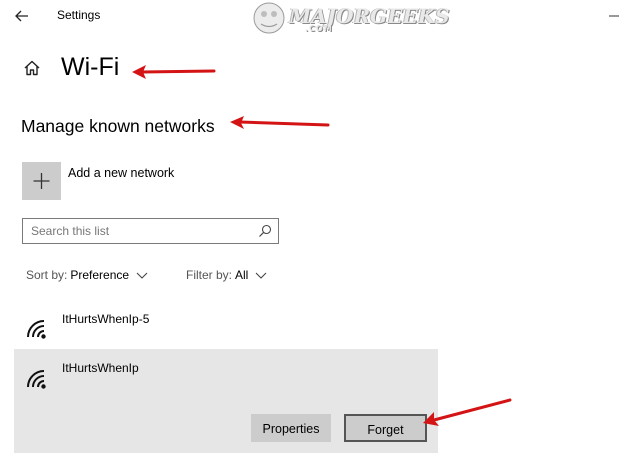  Describe the element at coordinates (47, 275) in the screenshot. I see `sort-label: Sort by:` at that location.